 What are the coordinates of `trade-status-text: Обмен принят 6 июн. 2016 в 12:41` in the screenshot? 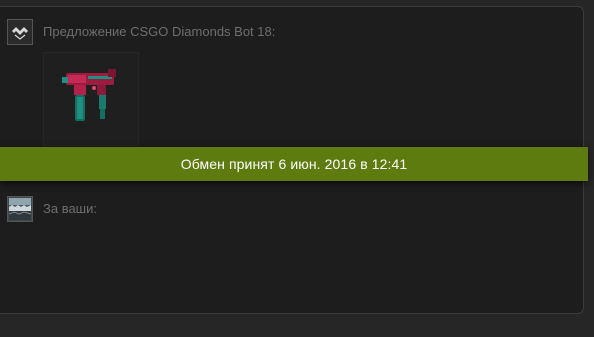 It's located at (294, 164).